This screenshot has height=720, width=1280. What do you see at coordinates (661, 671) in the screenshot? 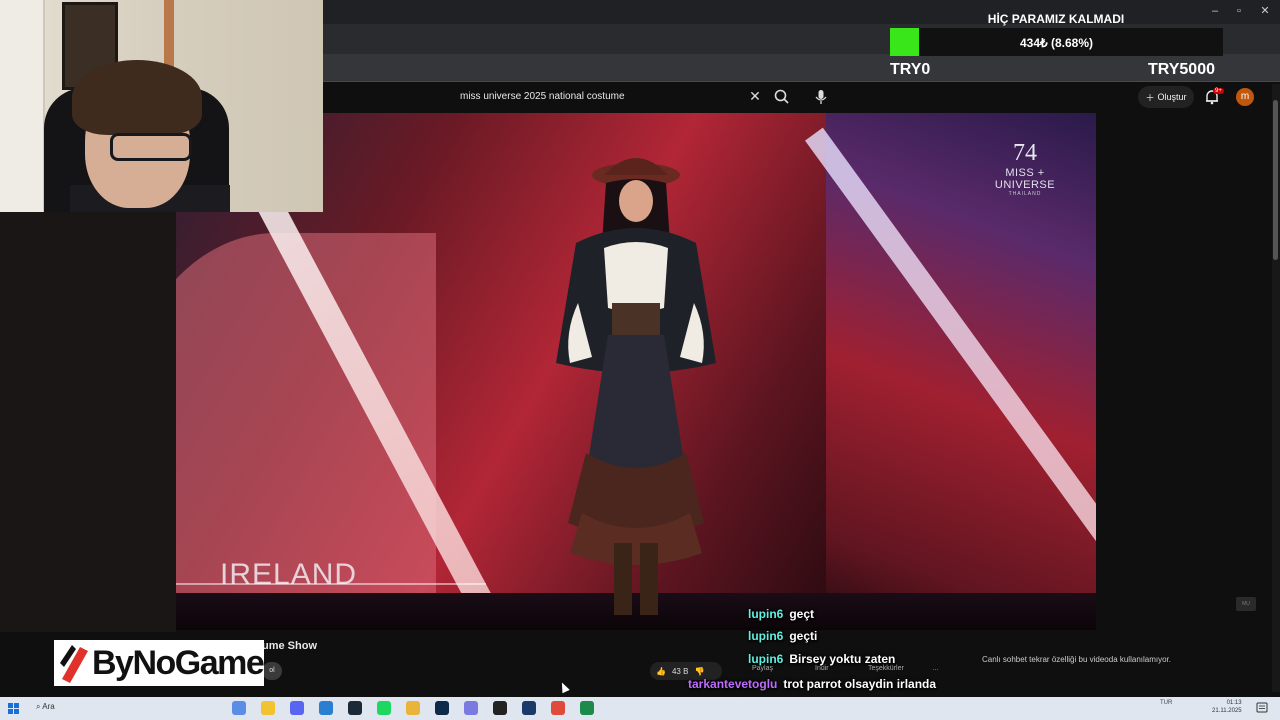
I see `thumbs-up-icon: 👍` at bounding box center [661, 671].